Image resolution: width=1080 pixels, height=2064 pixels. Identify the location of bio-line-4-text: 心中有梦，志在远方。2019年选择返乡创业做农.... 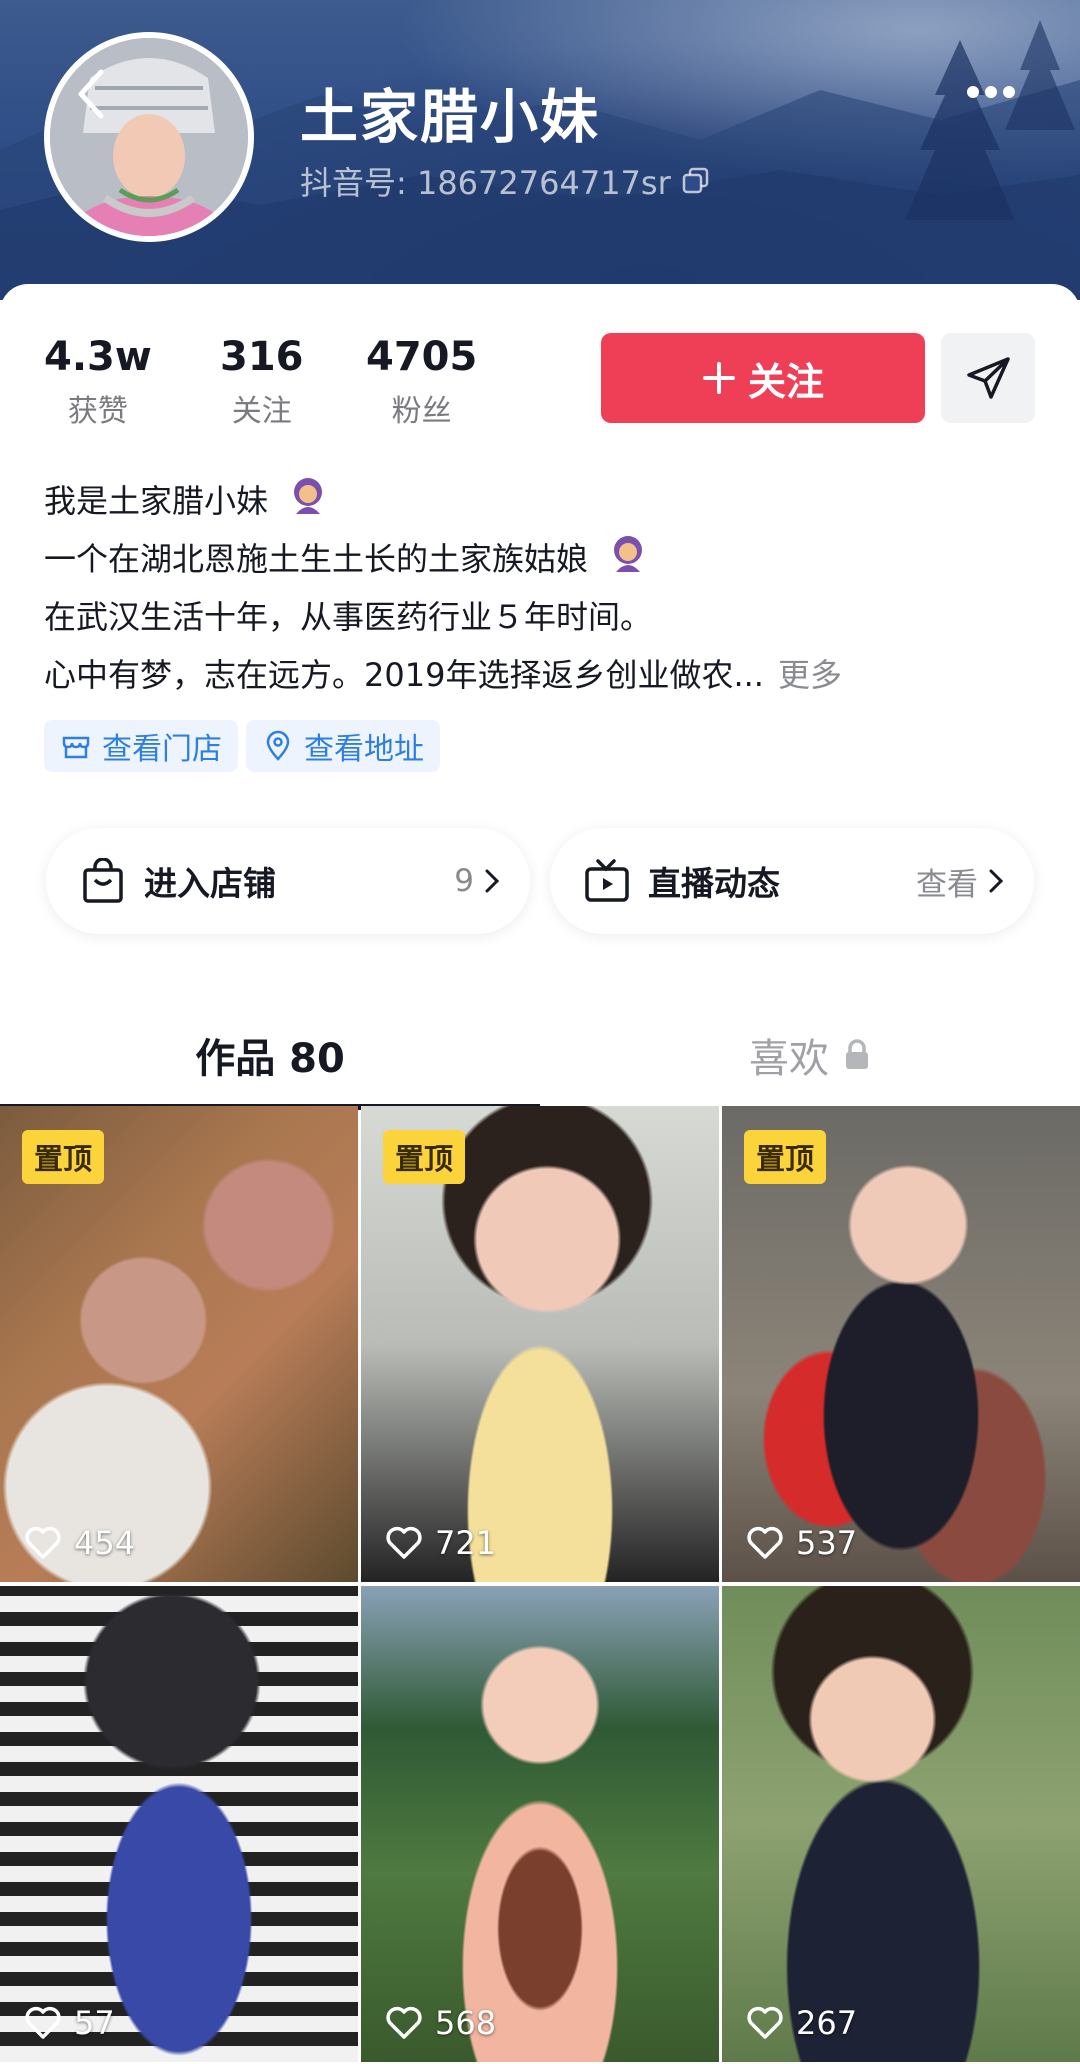
(404, 675).